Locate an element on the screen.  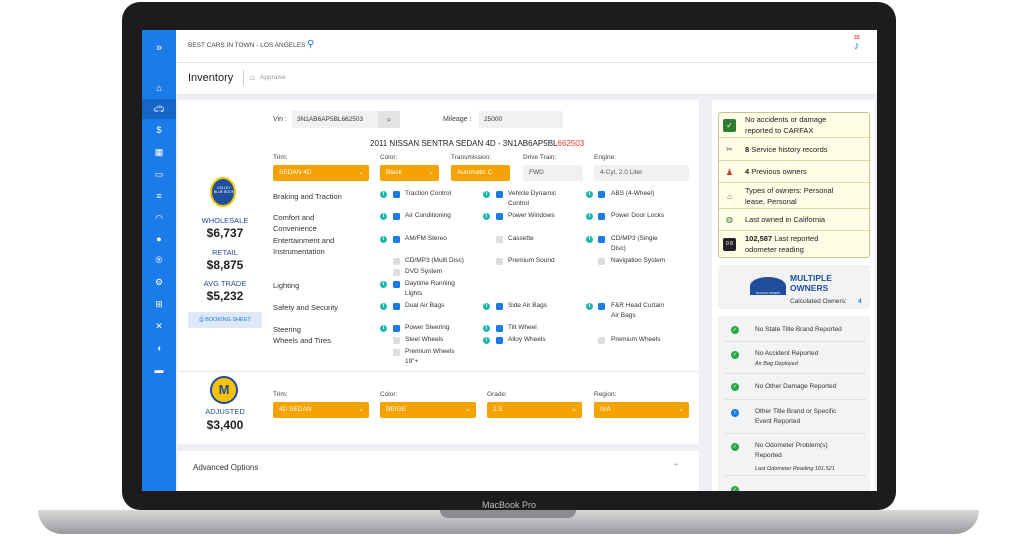
manheim-color-select: BEIGE ⌄ is located at coordinates (428, 410).